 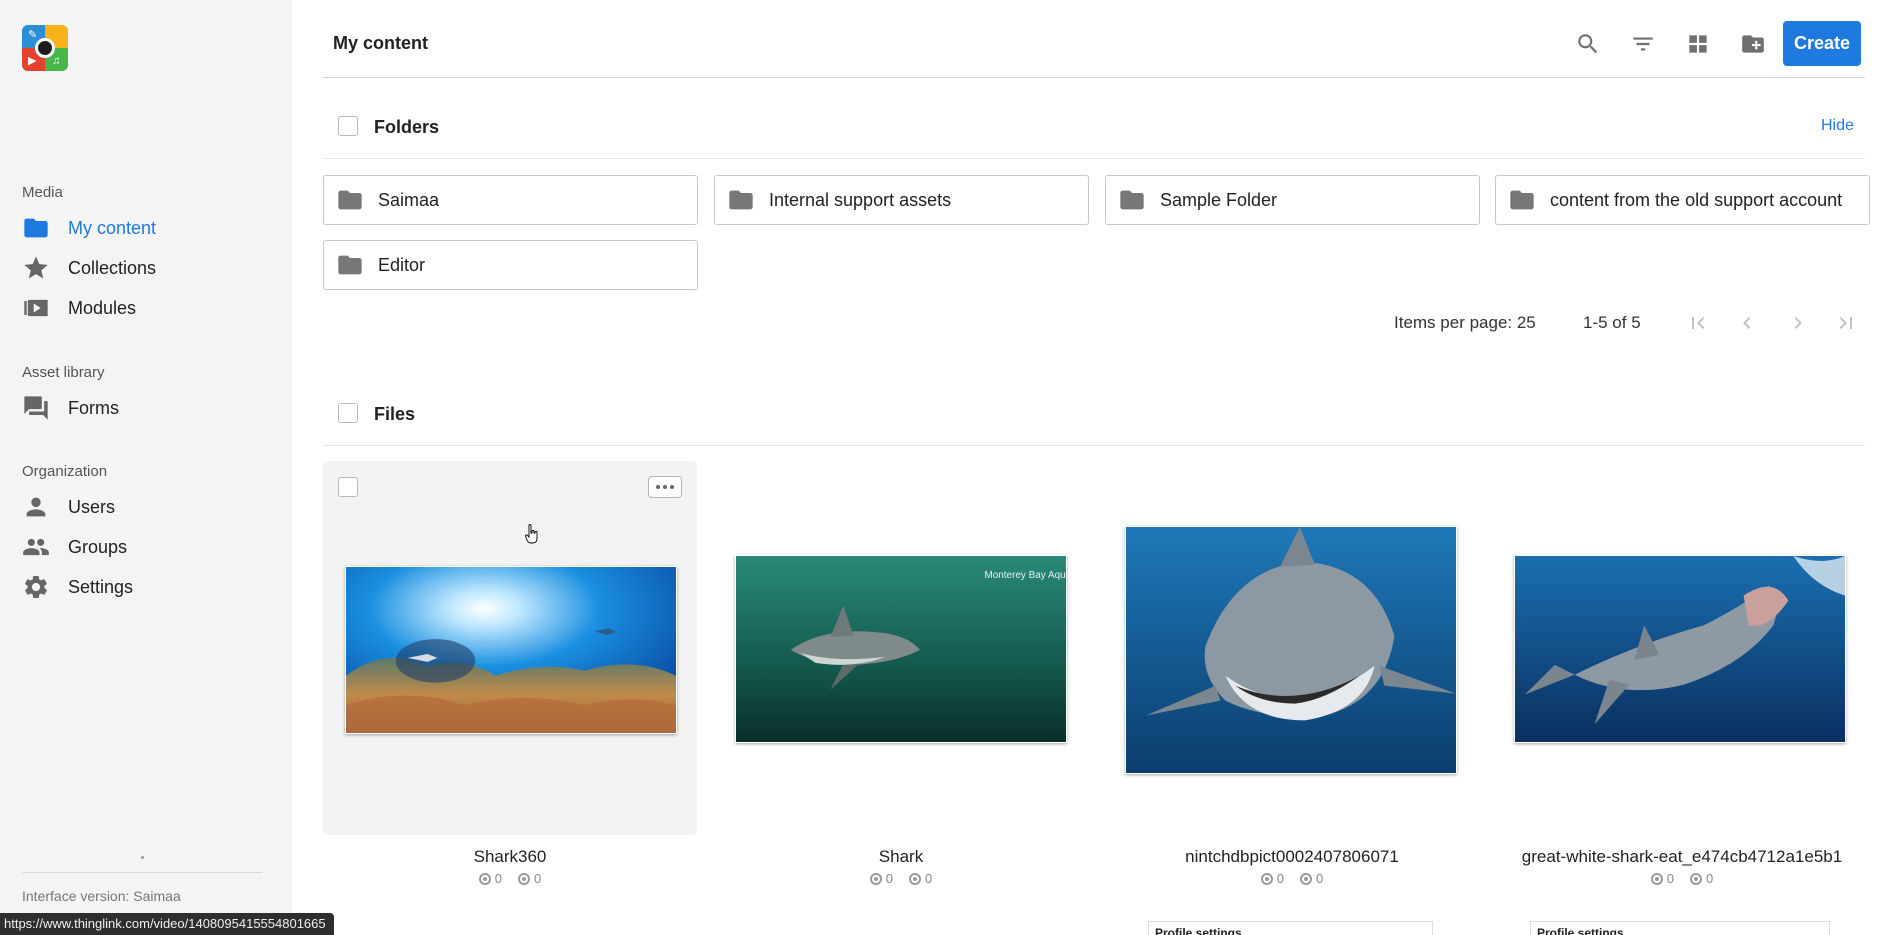 What do you see at coordinates (1094, 158) in the screenshot?
I see `folders-divider` at bounding box center [1094, 158].